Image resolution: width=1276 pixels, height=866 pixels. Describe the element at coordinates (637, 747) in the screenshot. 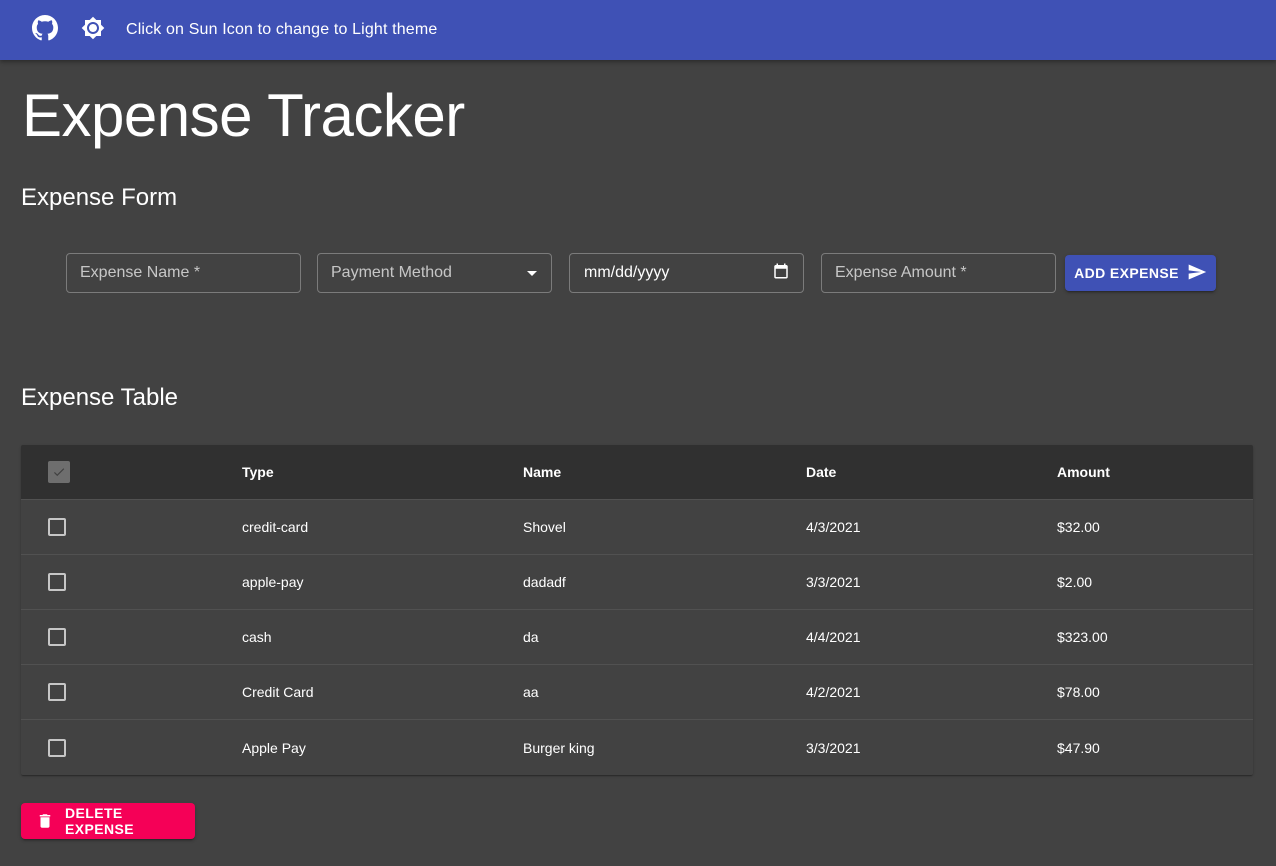

I see `table-row: Apple Pay Burger king 3/3/2021 $47.90` at that location.